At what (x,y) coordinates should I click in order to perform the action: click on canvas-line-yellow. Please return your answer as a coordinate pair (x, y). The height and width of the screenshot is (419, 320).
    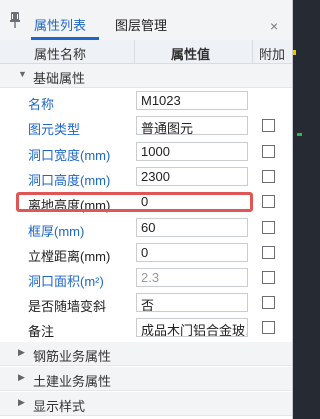
    Looking at the image, I should click on (294, 52).